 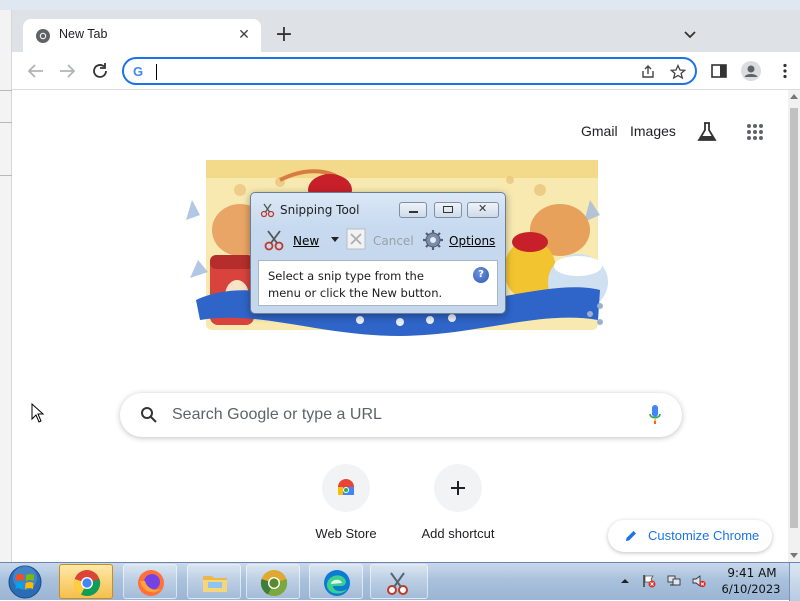 What do you see at coordinates (648, 72) in the screenshot?
I see `share-icon` at bounding box center [648, 72].